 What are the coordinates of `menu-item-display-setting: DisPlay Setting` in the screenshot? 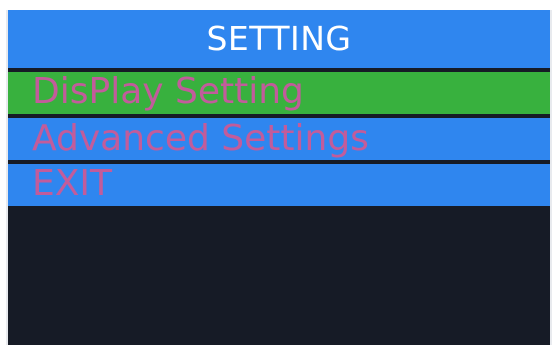 It's located at (279, 93).